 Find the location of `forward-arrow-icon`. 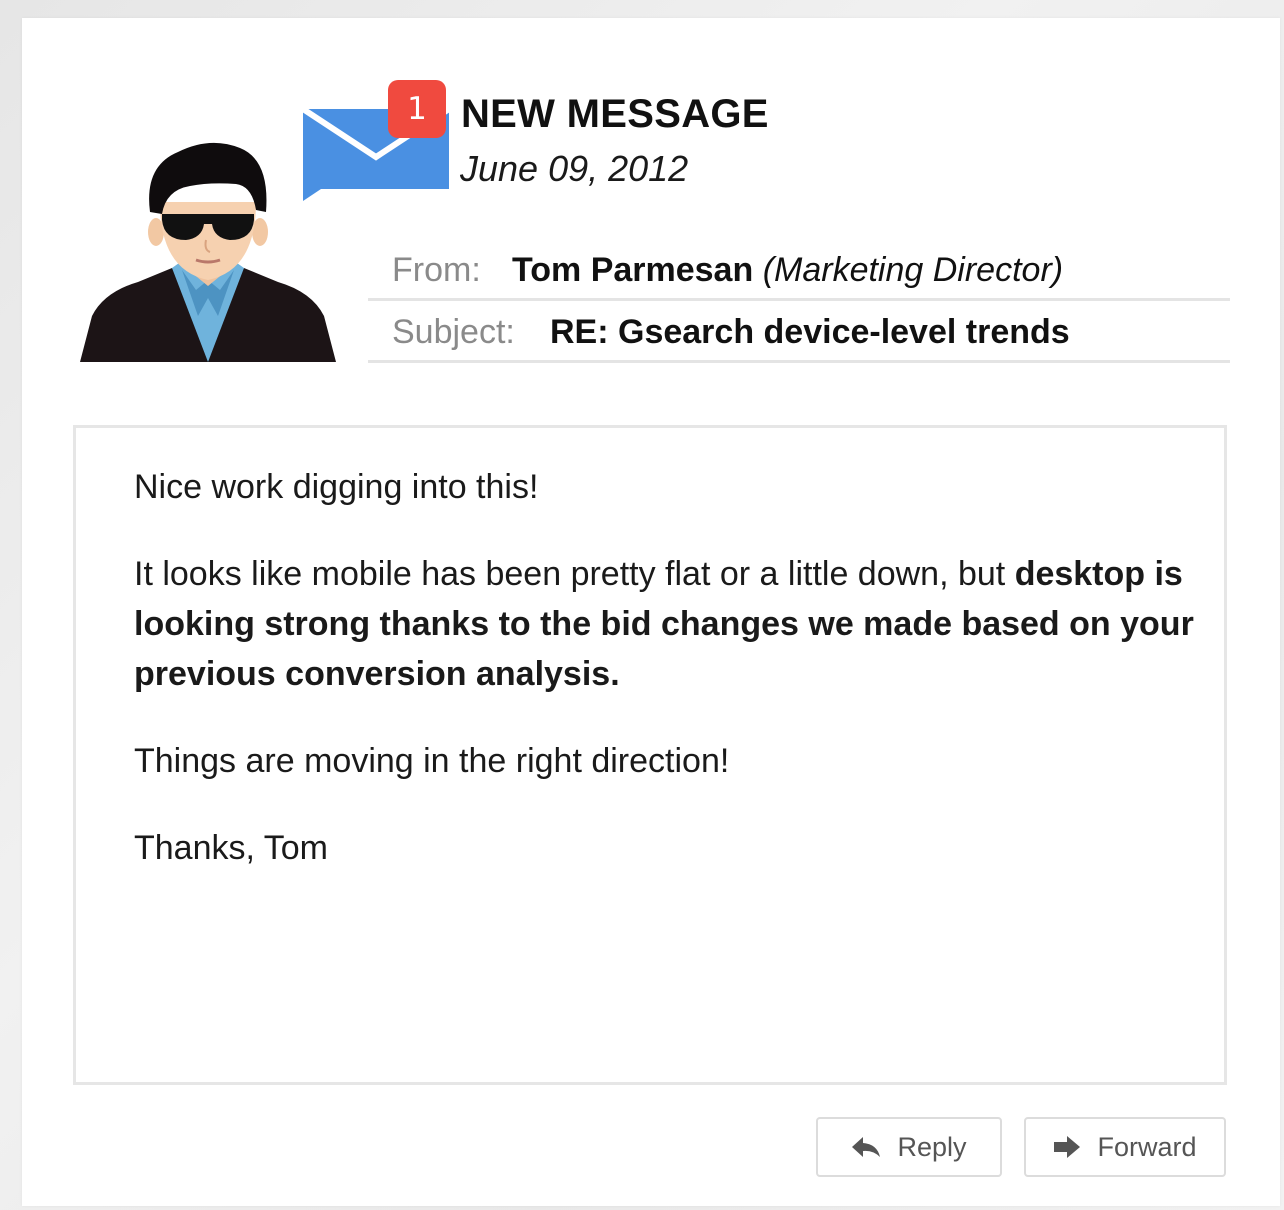

forward-arrow-icon is located at coordinates (1067, 1147).